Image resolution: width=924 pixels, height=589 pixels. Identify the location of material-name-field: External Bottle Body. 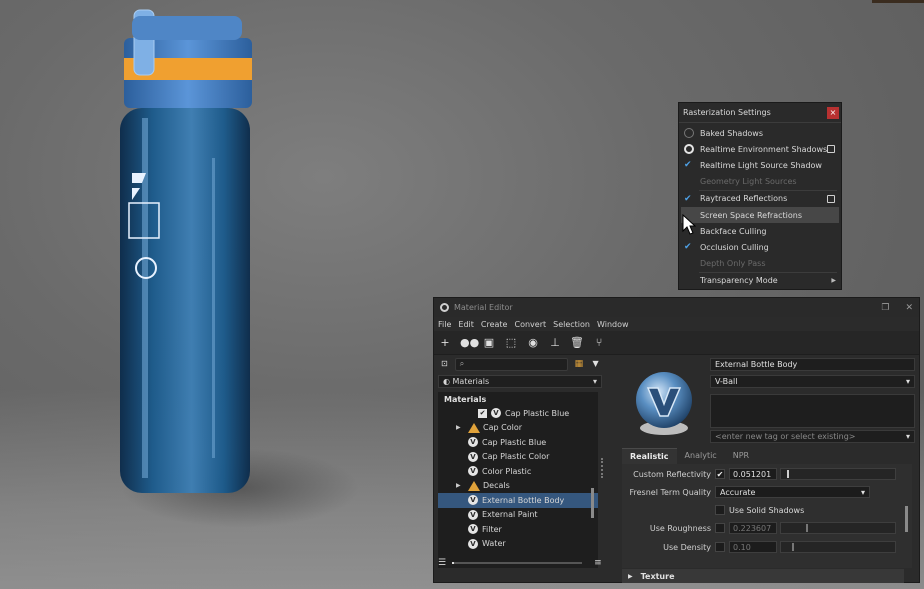
(812, 364).